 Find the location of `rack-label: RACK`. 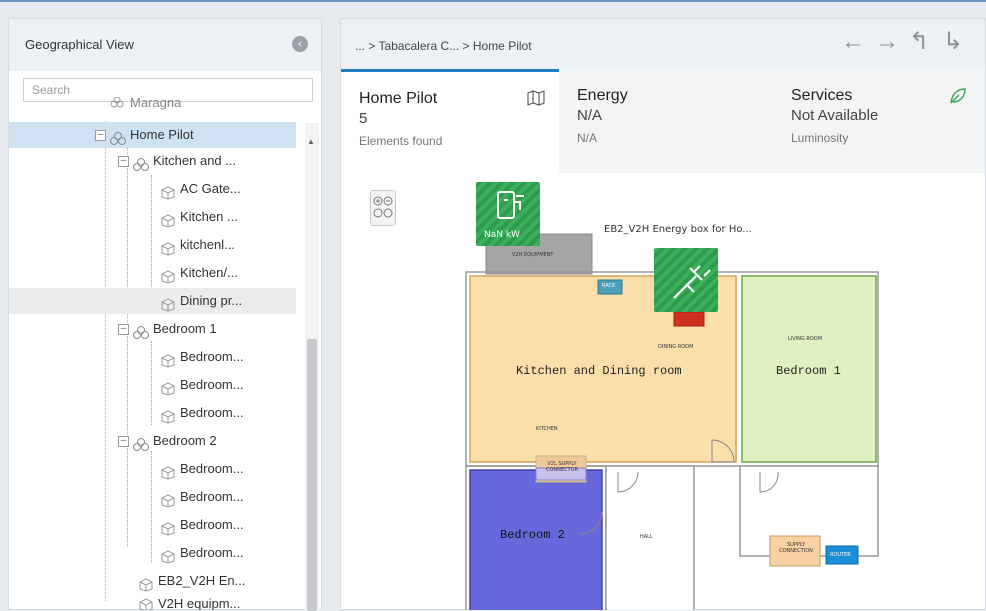

rack-label: RACK is located at coordinates (609, 286).